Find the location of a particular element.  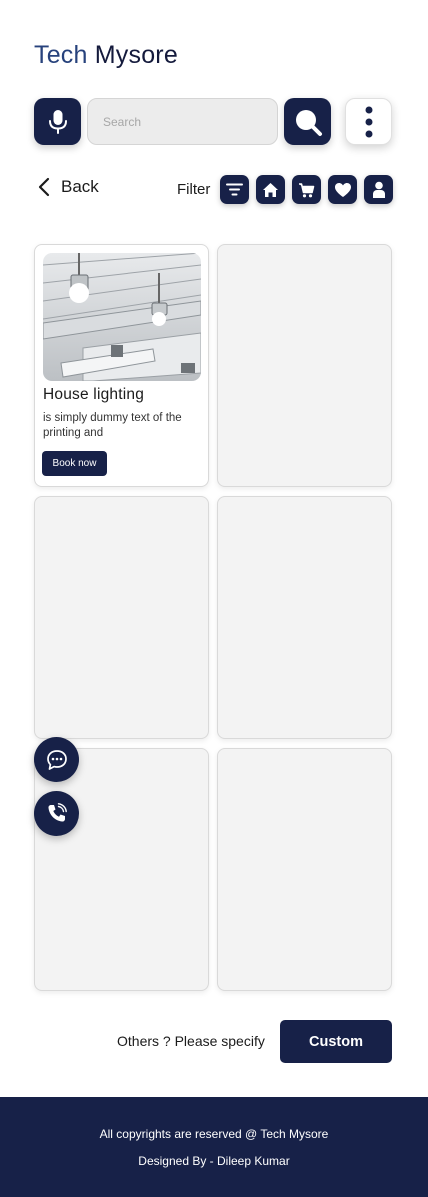

search-bar is located at coordinates (213, 121).